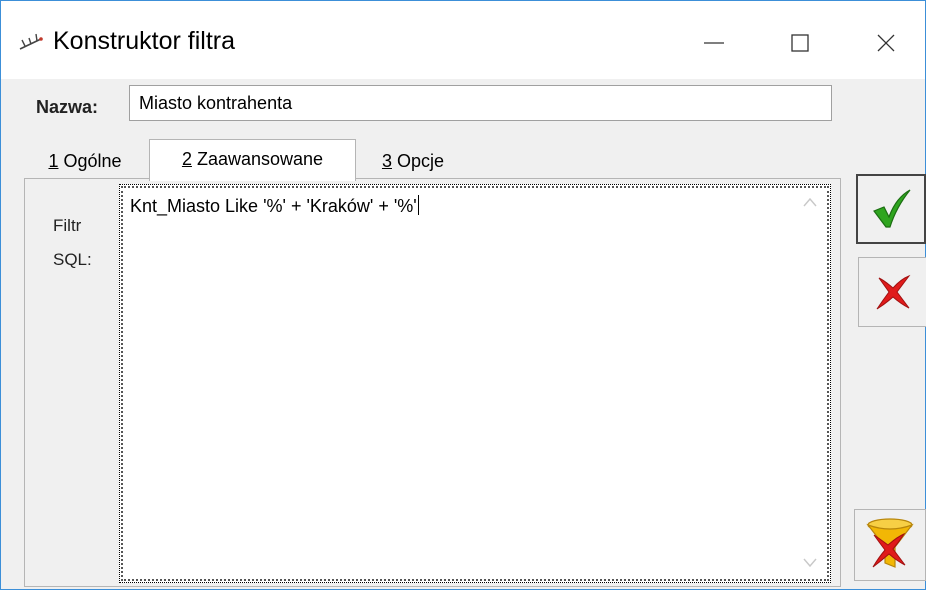  I want to click on close-icon, so click(886, 43).